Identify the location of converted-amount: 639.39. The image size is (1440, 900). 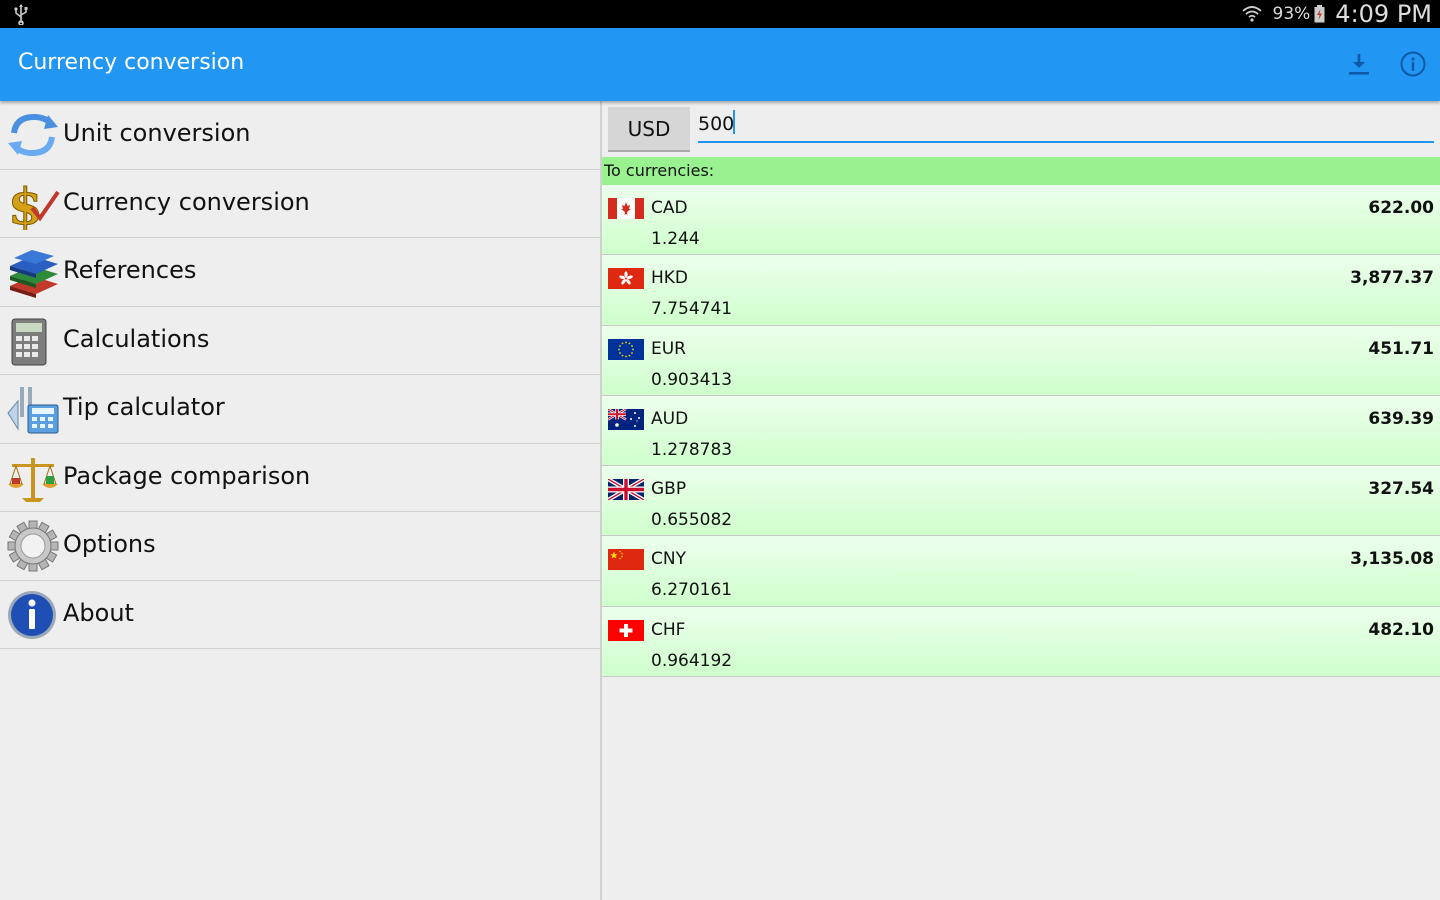
(1401, 418).